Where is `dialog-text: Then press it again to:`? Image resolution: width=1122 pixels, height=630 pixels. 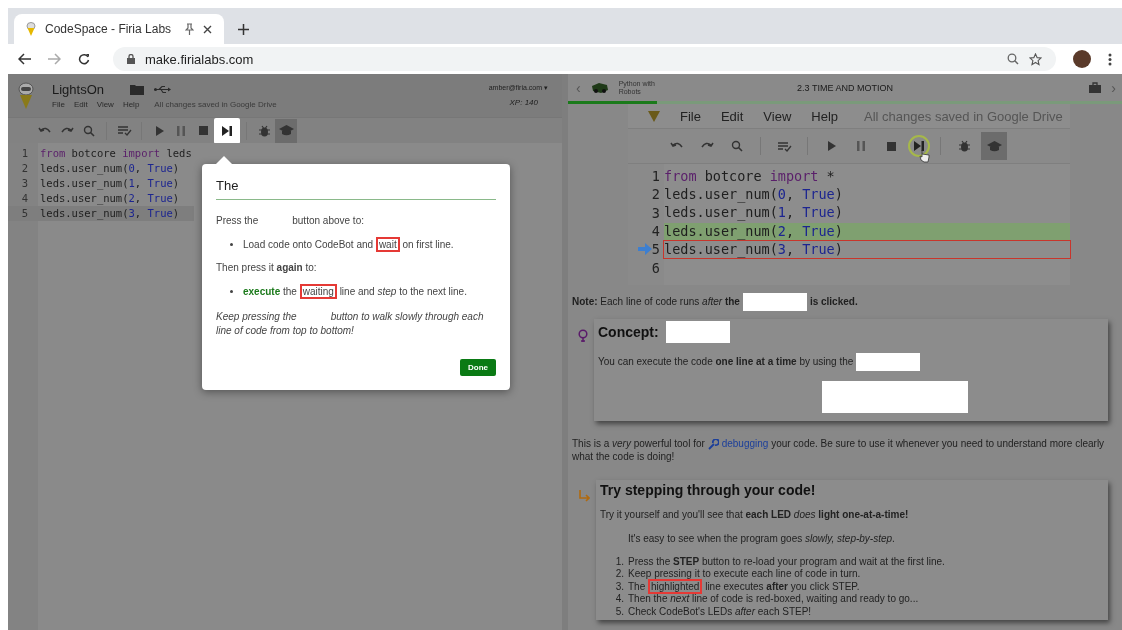
dialog-text: Then press it again to: is located at coordinates (267, 268).